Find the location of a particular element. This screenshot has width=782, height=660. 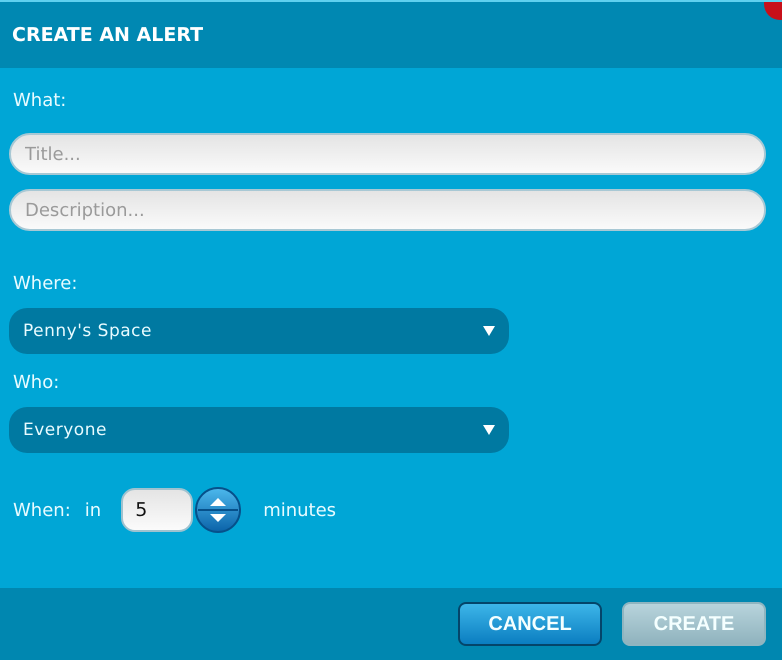

cancel-button: CANCEL is located at coordinates (530, 624).